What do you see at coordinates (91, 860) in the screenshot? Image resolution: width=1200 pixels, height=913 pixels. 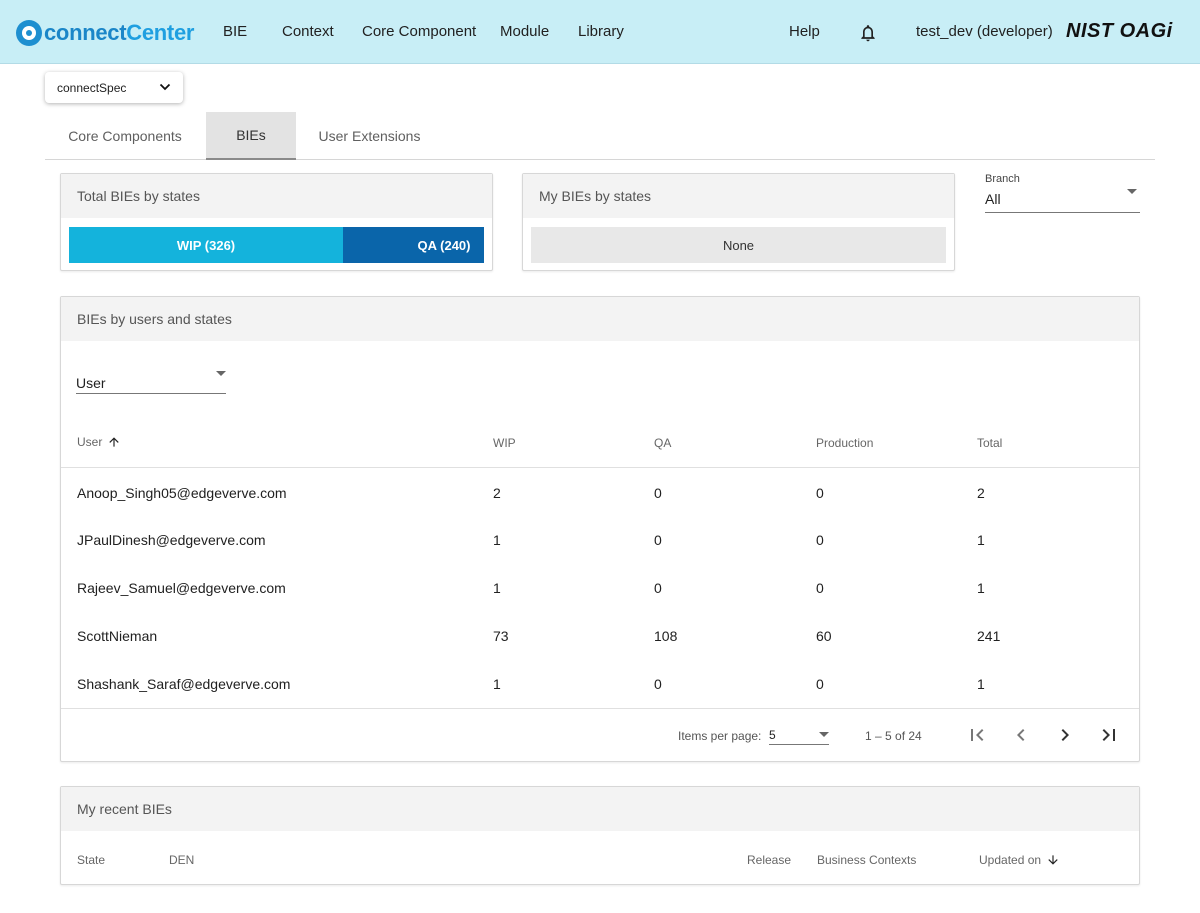 I see `column-header-state: State` at bounding box center [91, 860].